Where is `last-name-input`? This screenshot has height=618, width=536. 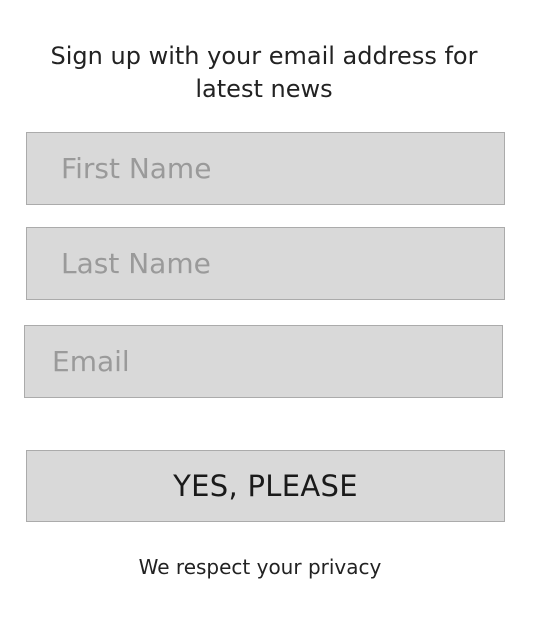
last-name-input is located at coordinates (265, 263).